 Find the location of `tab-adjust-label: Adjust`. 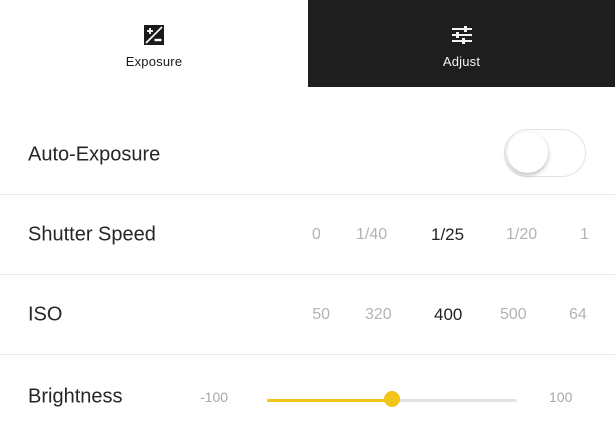

tab-adjust-label: Adjust is located at coordinates (461, 61).